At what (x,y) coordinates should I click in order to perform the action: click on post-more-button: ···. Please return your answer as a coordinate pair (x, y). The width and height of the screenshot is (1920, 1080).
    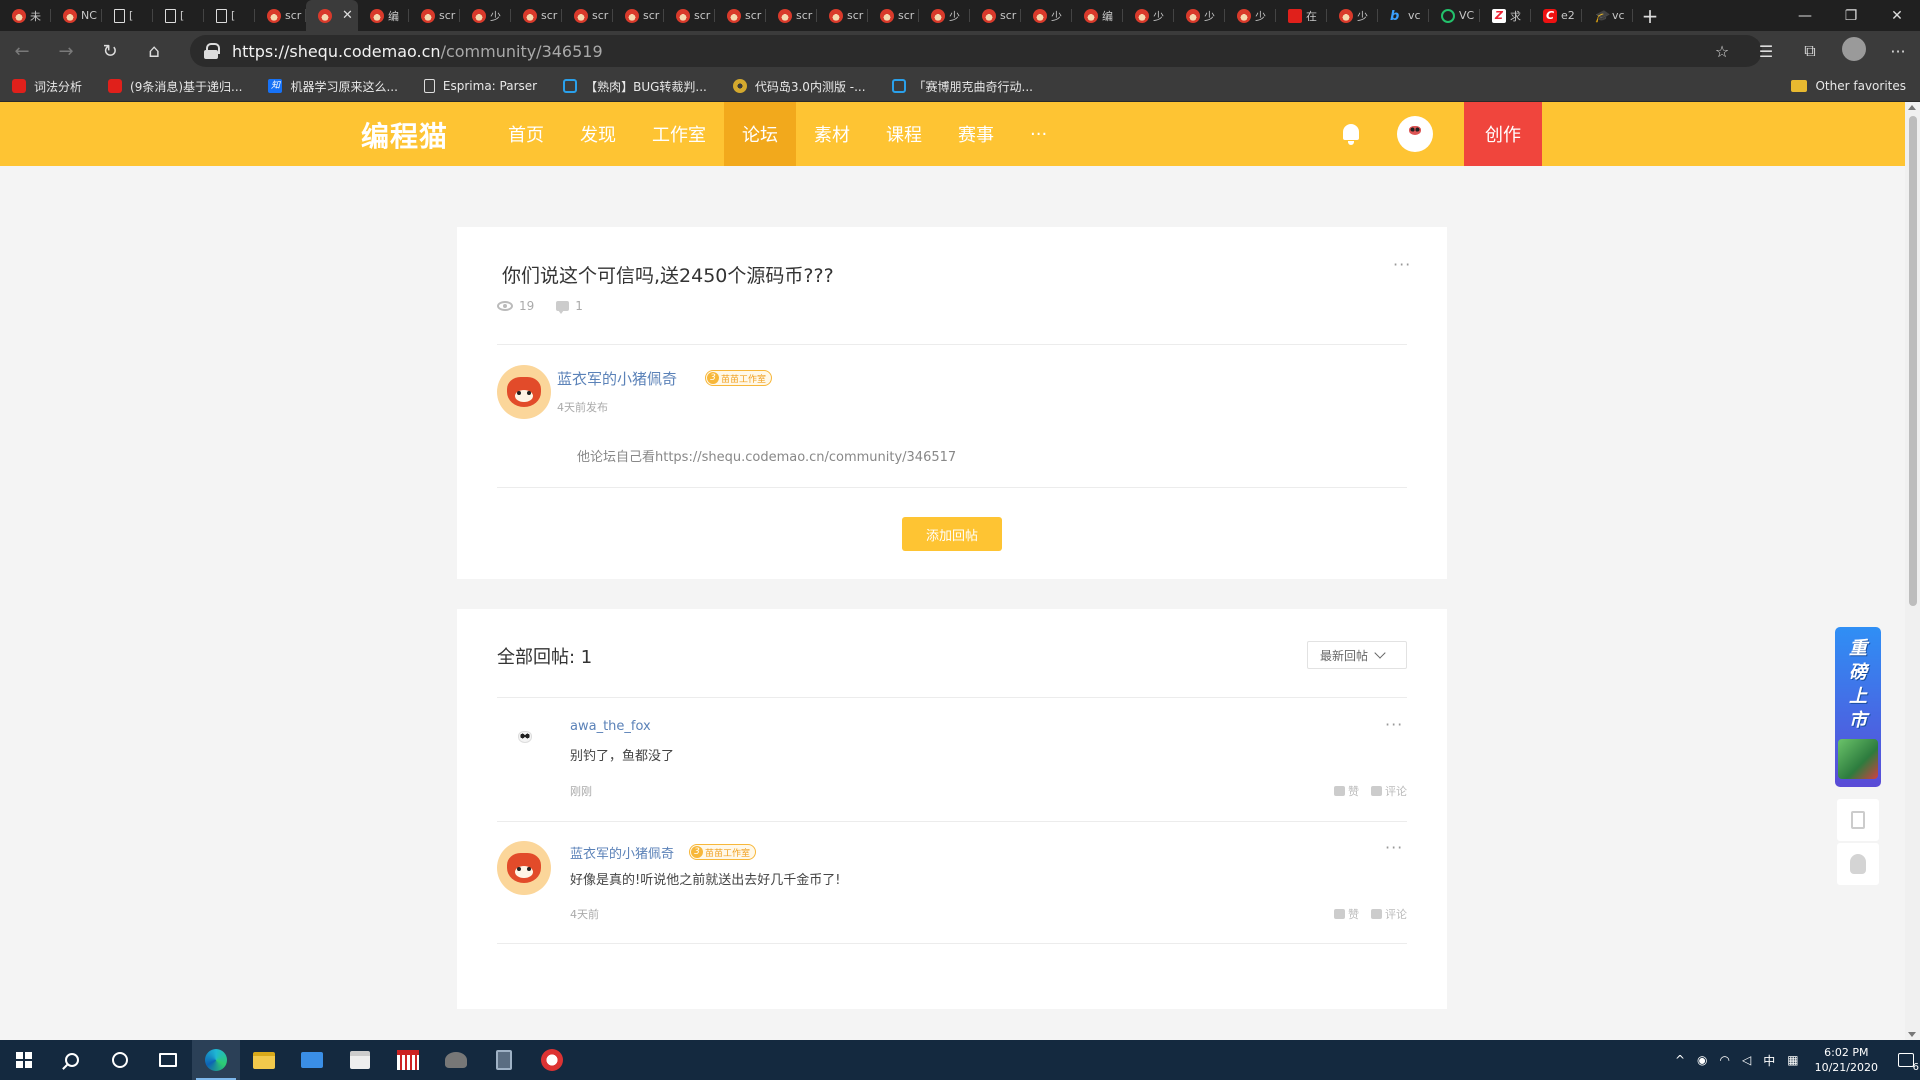
    Looking at the image, I should click on (1402, 264).